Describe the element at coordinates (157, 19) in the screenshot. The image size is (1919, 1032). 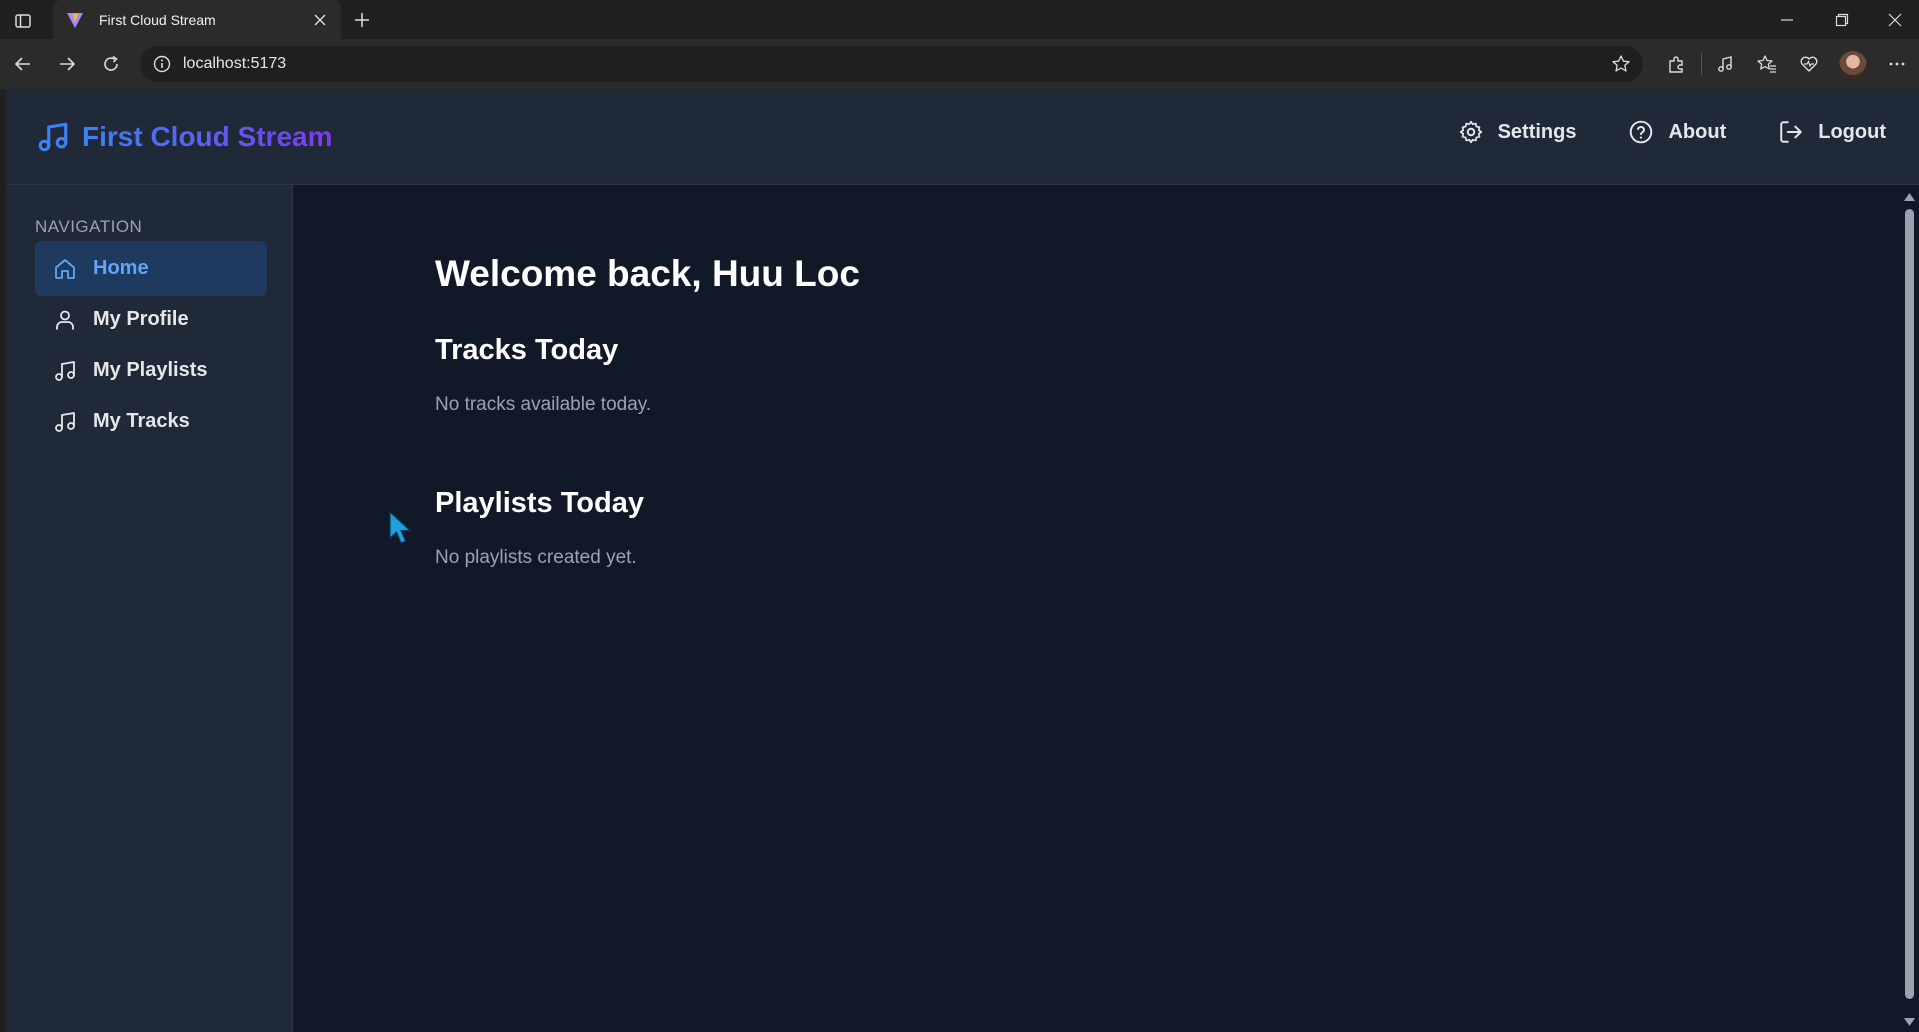
I see `tab-title: First Cloud Stream` at that location.